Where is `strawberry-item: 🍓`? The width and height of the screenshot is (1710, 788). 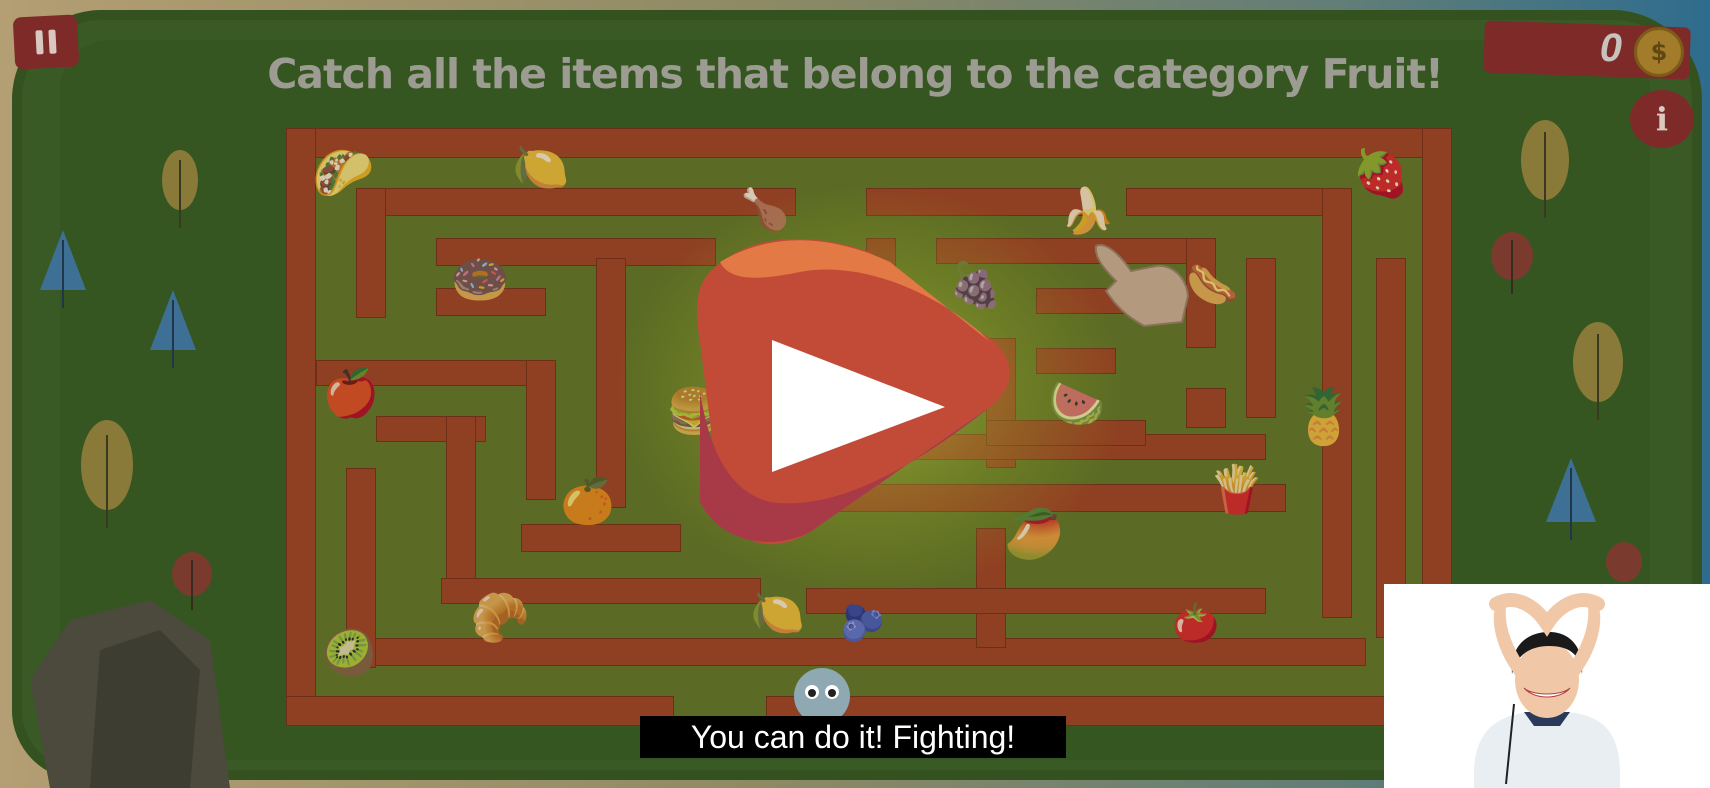
strawberry-item: 🍓 is located at coordinates (1381, 173).